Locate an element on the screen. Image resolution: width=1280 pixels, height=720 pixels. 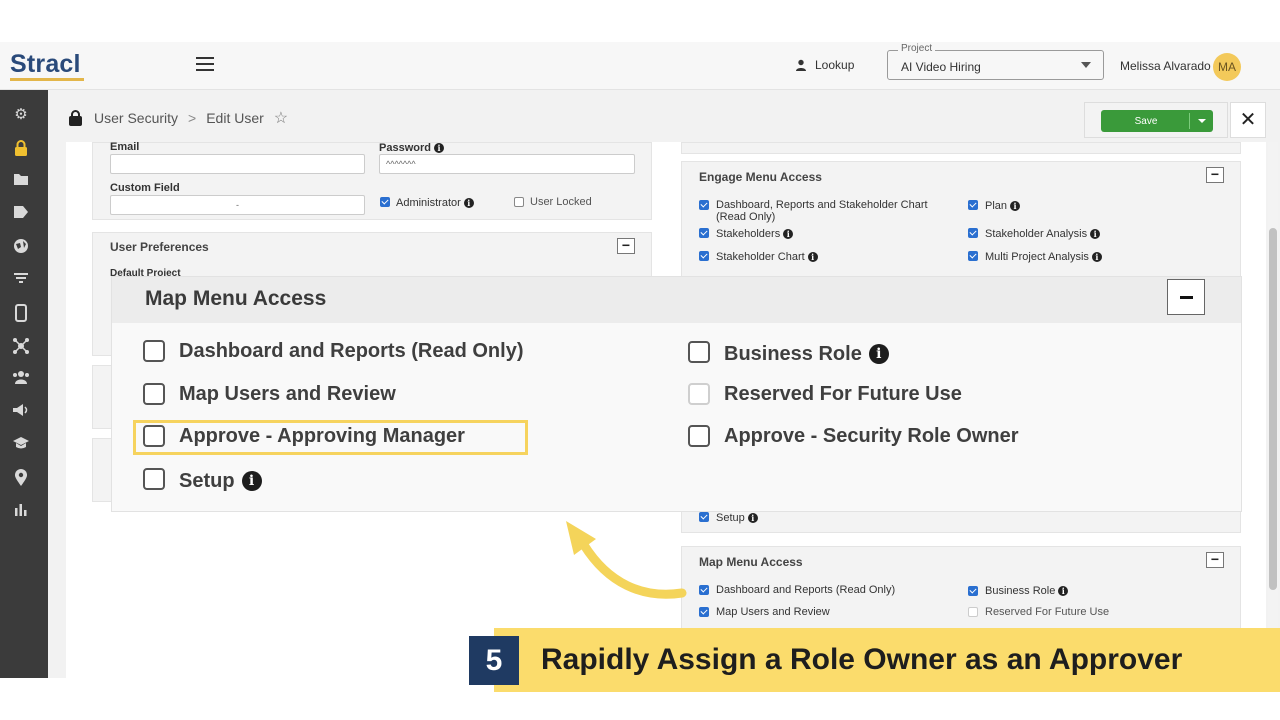
breadcrumb-item-edit-user: Edit User is located at coordinates (235, 118).